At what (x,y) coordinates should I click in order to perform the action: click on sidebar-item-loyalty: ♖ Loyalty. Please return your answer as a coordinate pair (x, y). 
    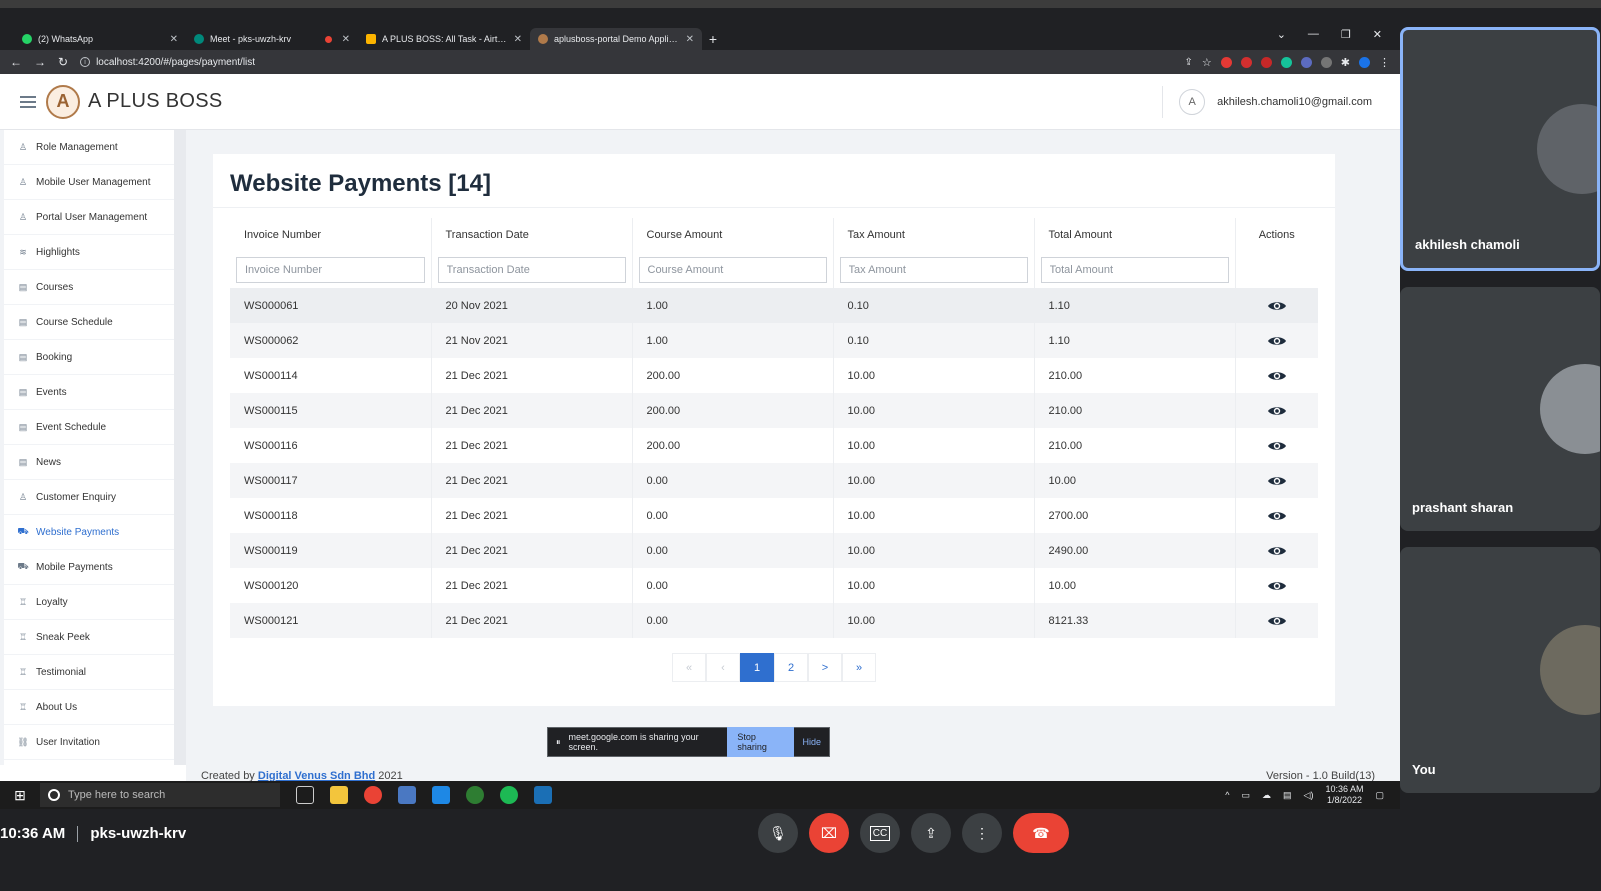
    Looking at the image, I should click on (89, 602).